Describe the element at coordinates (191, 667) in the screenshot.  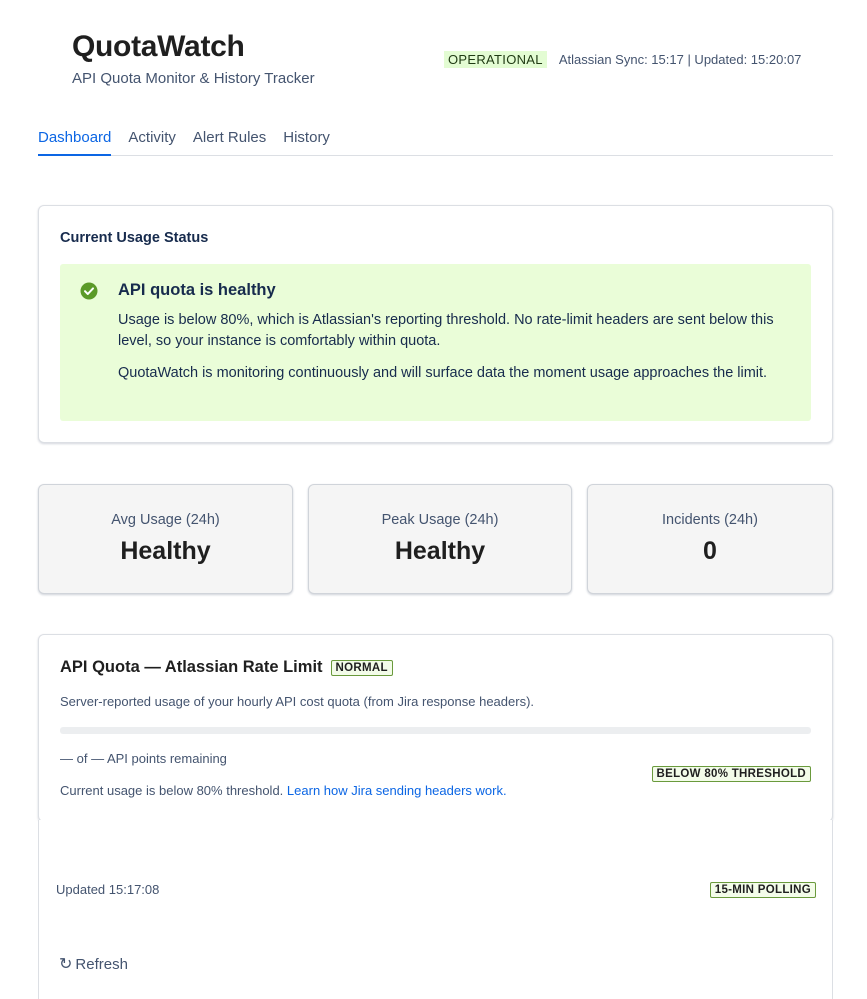
I see `quota-title: API Quota — Atlassian Rate Limit` at that location.